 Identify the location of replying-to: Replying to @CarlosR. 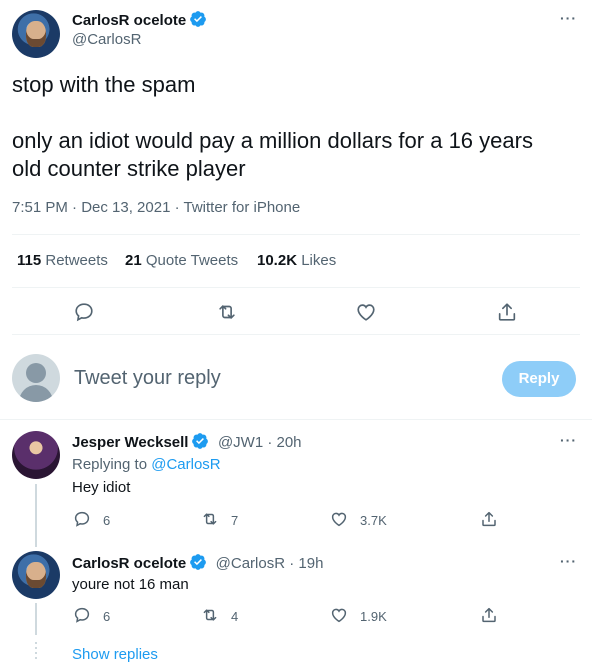
(146, 464).